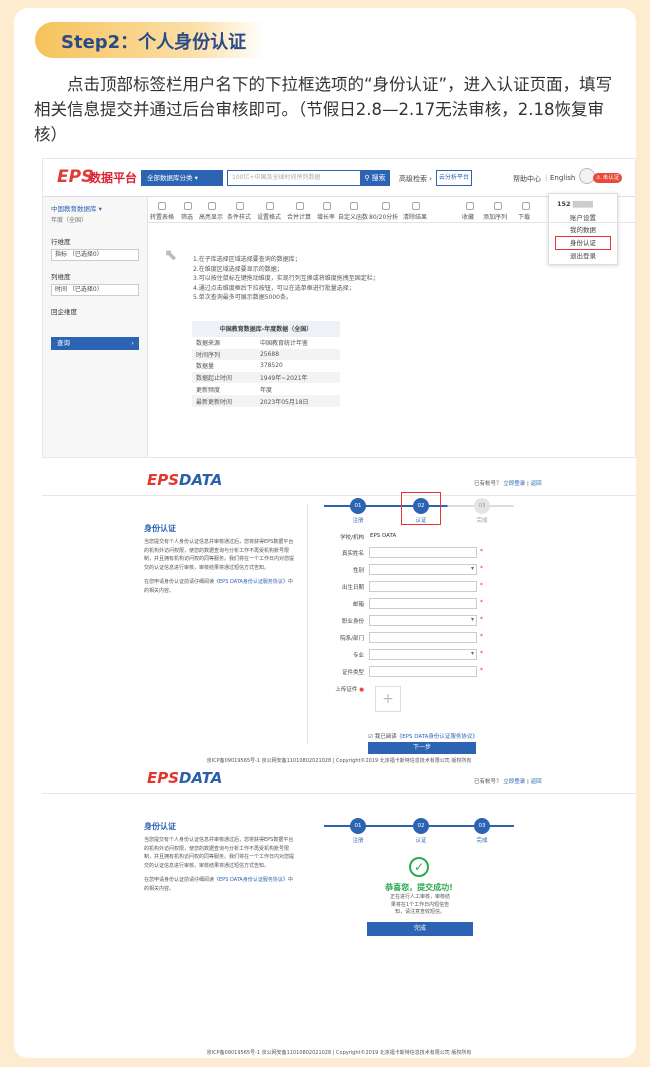 Image resolution: width=650 pixels, height=1067 pixels. What do you see at coordinates (421, 826) in the screenshot?
I see `step-dot-2: 02` at bounding box center [421, 826].